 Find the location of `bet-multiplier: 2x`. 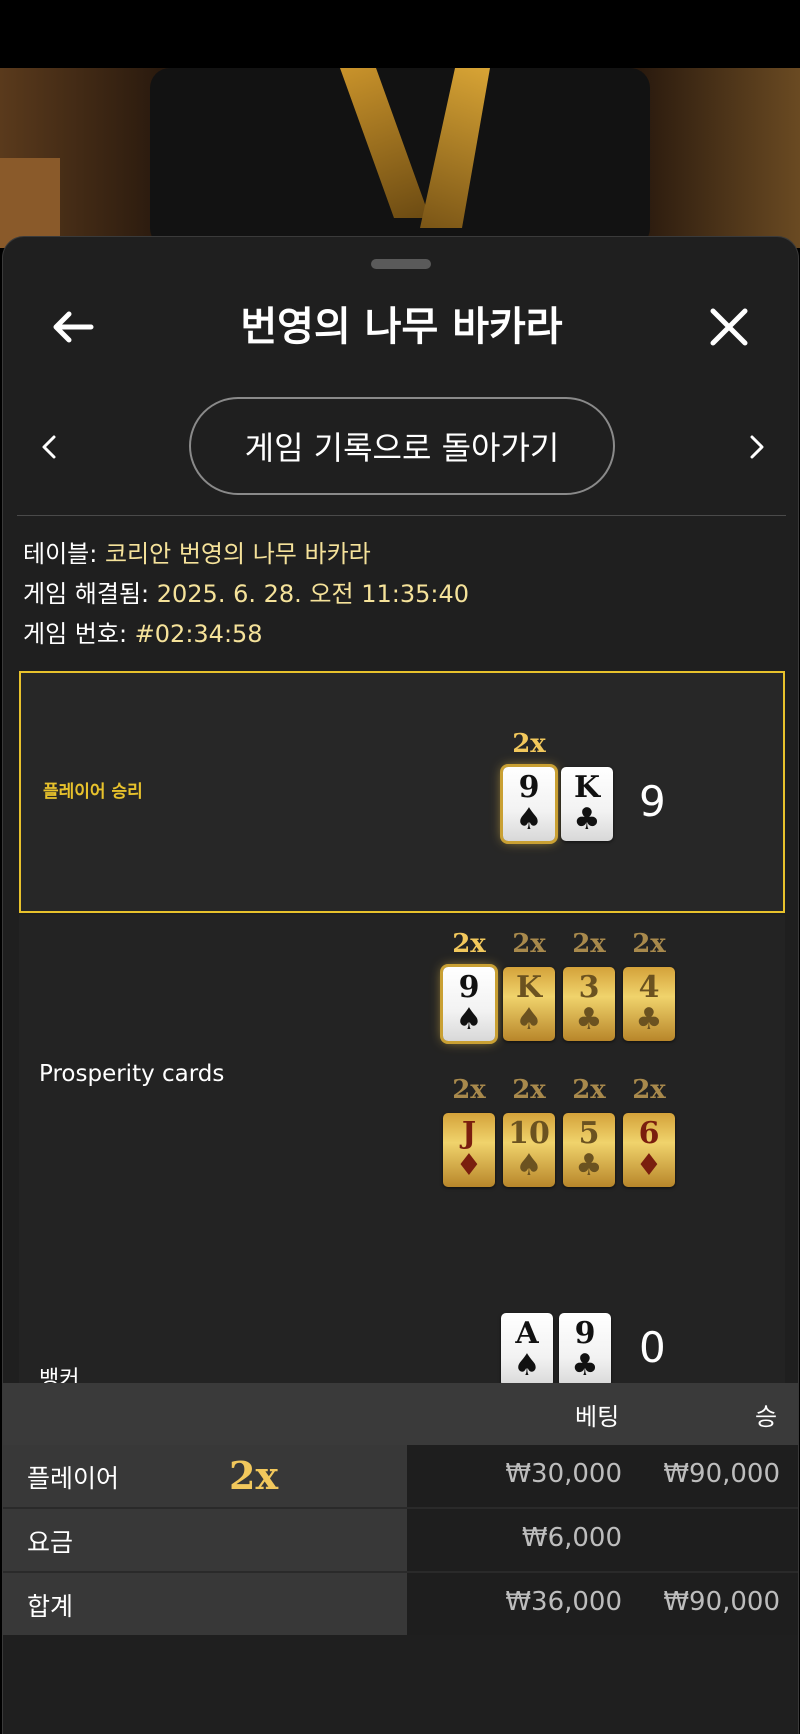

bet-multiplier: 2x is located at coordinates (254, 1475).